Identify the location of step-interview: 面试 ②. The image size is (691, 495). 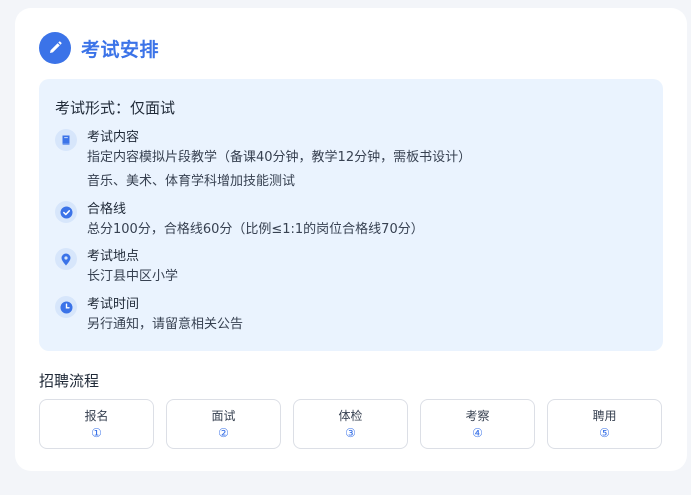
(223, 424).